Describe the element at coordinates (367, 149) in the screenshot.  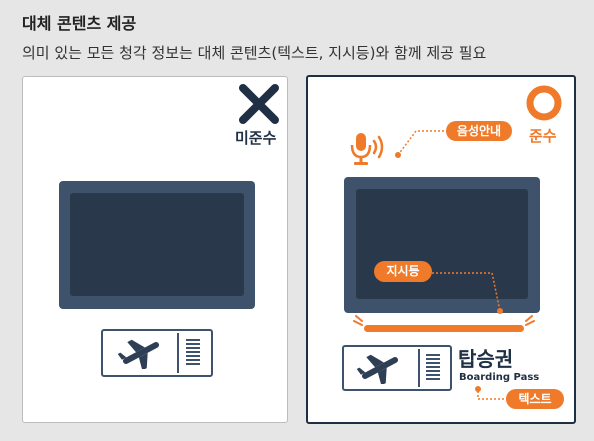
I see `microphone-icon` at that location.